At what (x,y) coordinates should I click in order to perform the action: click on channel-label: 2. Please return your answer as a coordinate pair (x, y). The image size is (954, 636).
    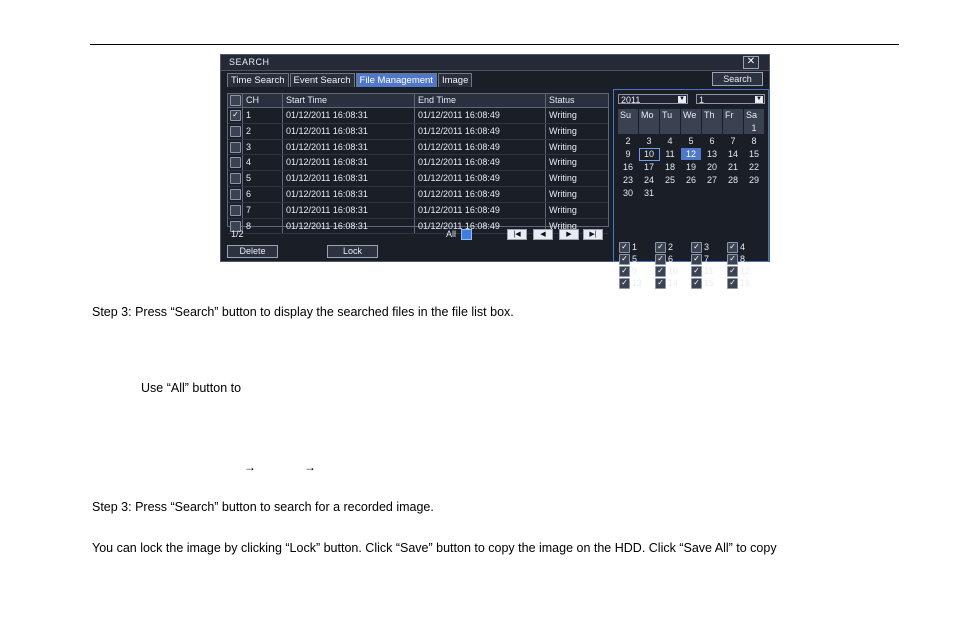
    Looking at the image, I should click on (671, 247).